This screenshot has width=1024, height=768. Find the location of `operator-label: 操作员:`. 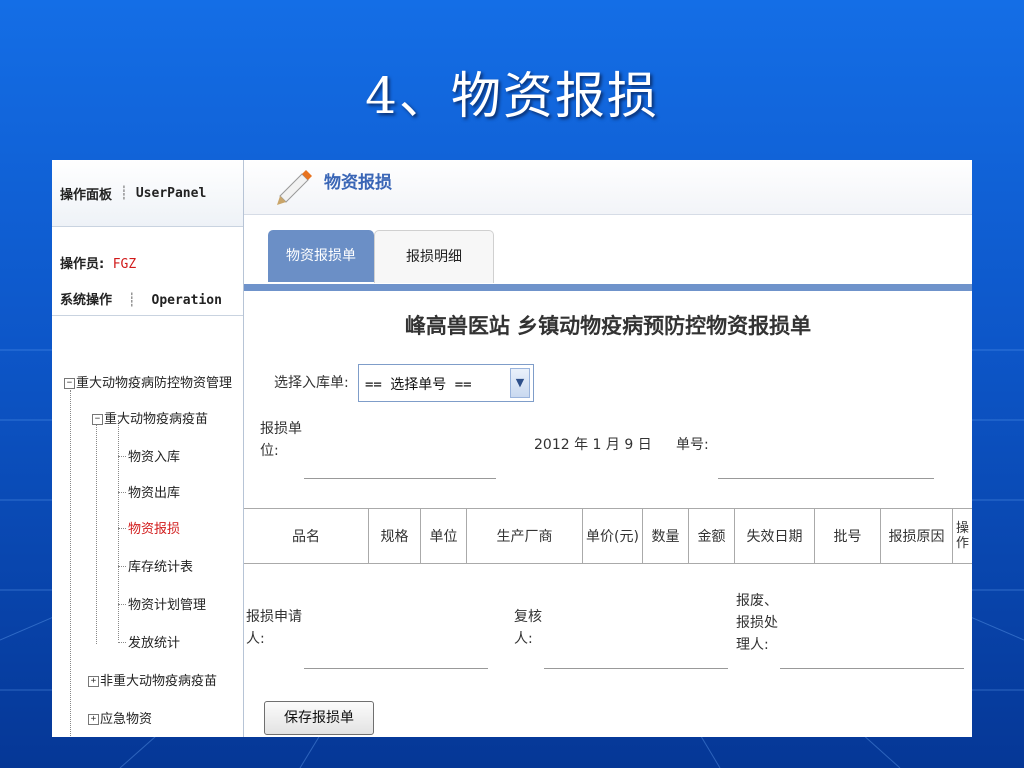

operator-label: 操作员: is located at coordinates (82, 264).